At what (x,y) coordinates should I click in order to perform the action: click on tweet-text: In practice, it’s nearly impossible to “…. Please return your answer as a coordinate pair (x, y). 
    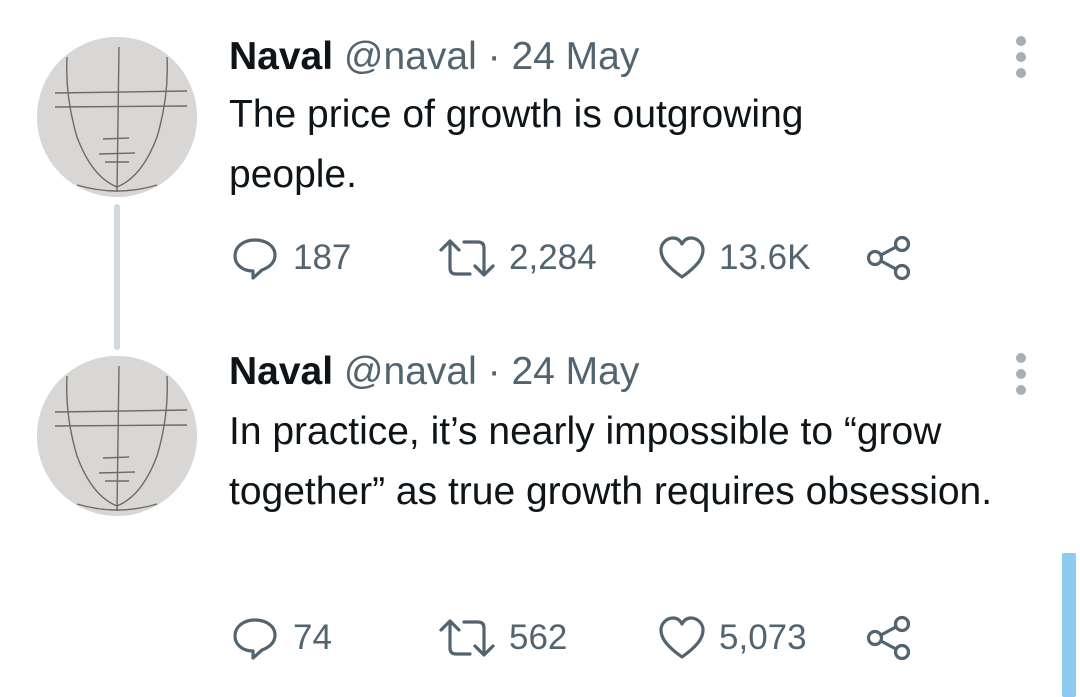
    Looking at the image, I should click on (611, 461).